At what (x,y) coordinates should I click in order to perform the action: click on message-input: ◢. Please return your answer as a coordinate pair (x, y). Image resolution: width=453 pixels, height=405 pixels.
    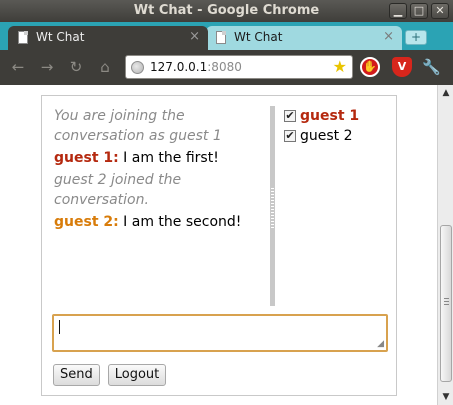
    Looking at the image, I should click on (220, 333).